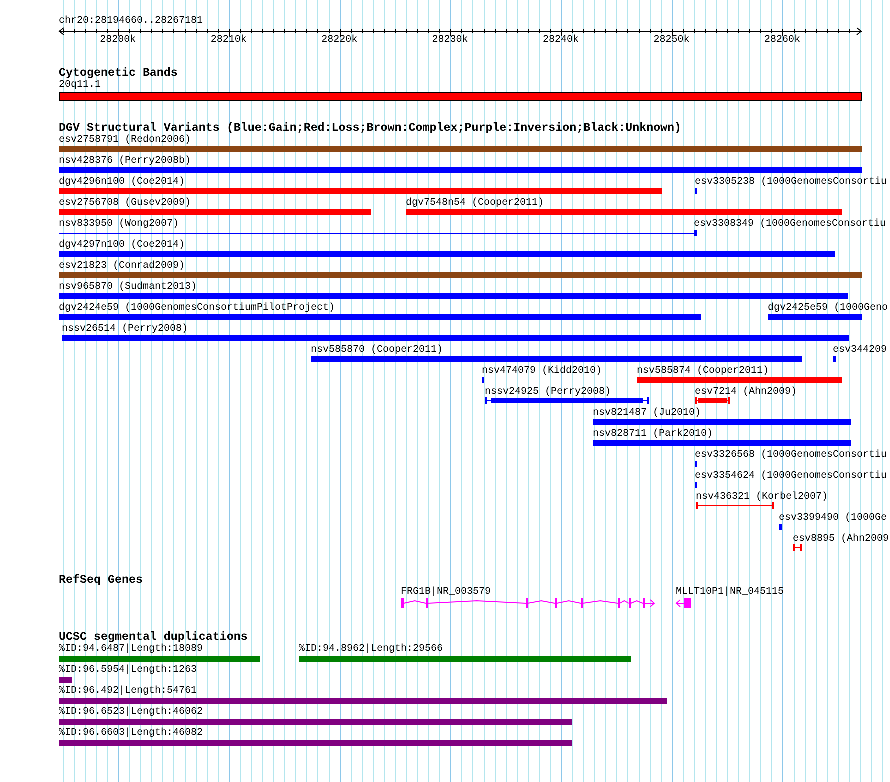  Describe the element at coordinates (703, 371) in the screenshot. I see `variant-label: nsv585874 (Cooper2011)` at that location.